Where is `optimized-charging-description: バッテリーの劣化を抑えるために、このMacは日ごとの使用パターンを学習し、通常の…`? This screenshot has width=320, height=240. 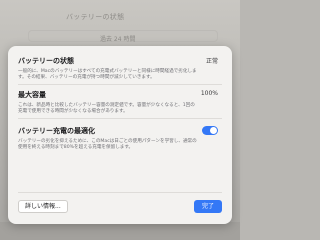
optimized-charging-description: バッテリーの劣化を抑えるために、このMacは日ごとの使用パターンを学習し、通常の… is located at coordinates (107, 145).